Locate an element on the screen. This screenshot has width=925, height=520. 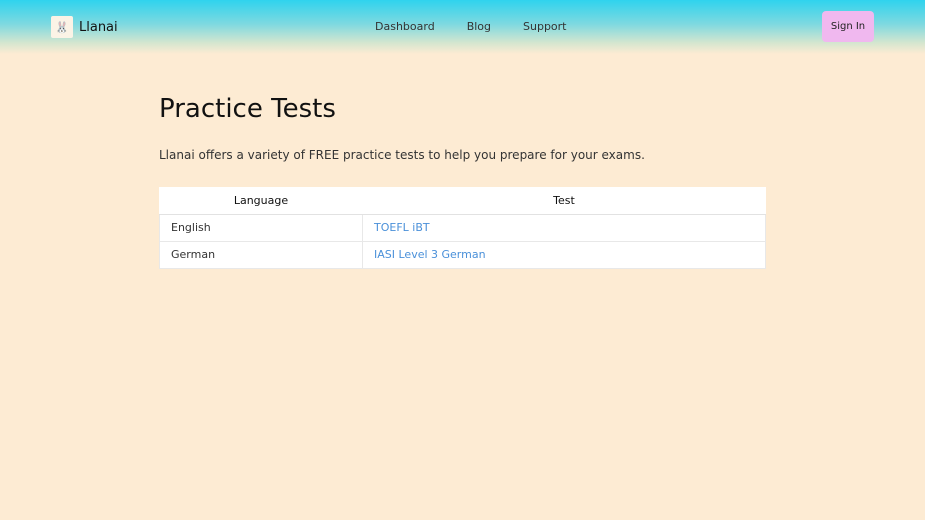
column-header-test: Test is located at coordinates (564, 201).